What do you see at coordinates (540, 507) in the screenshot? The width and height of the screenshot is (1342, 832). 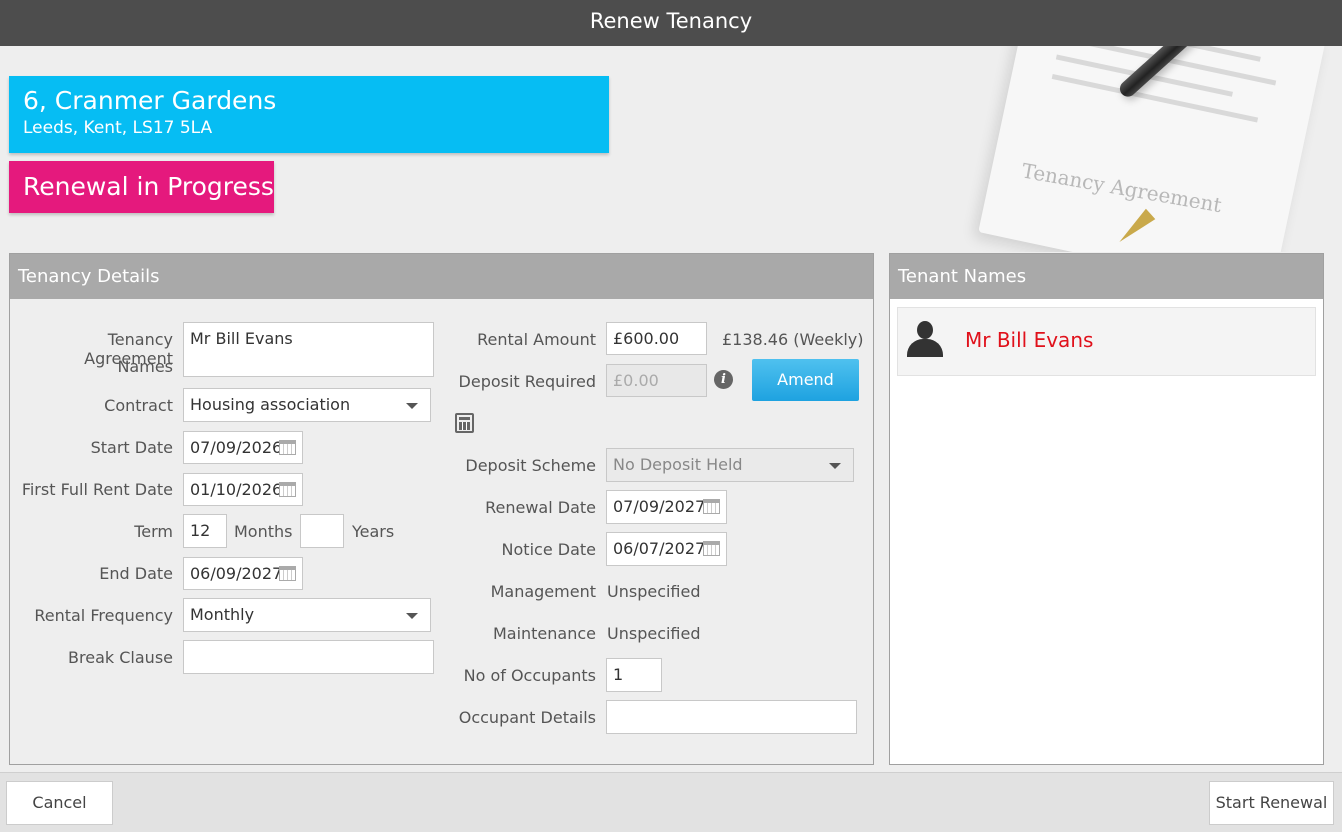 I see `renewal-date-label: Renewal Date` at bounding box center [540, 507].